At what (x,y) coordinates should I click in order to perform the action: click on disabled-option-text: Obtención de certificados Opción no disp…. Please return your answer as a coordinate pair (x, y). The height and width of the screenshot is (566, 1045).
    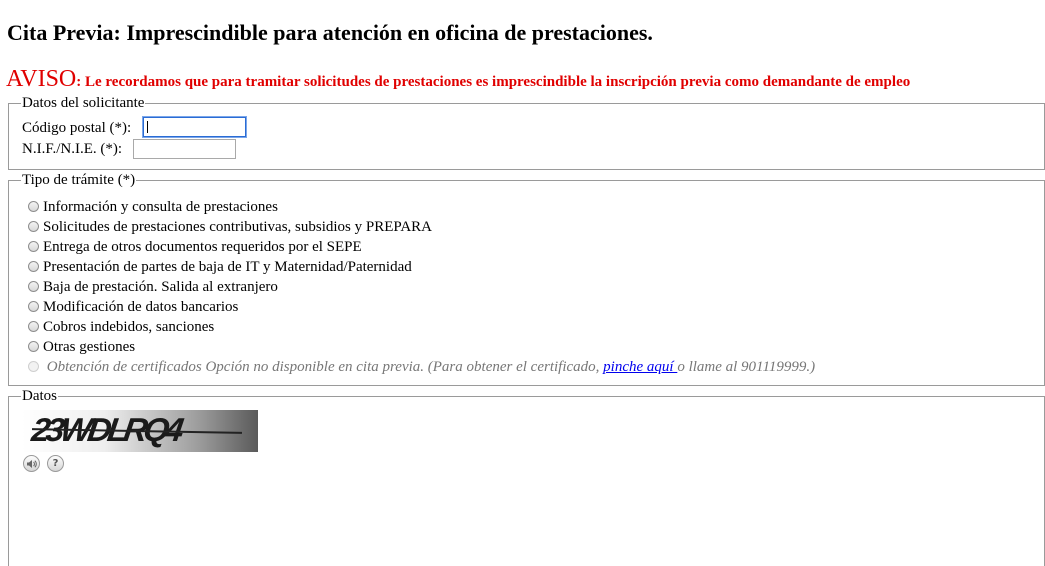
    Looking at the image, I should click on (429, 367).